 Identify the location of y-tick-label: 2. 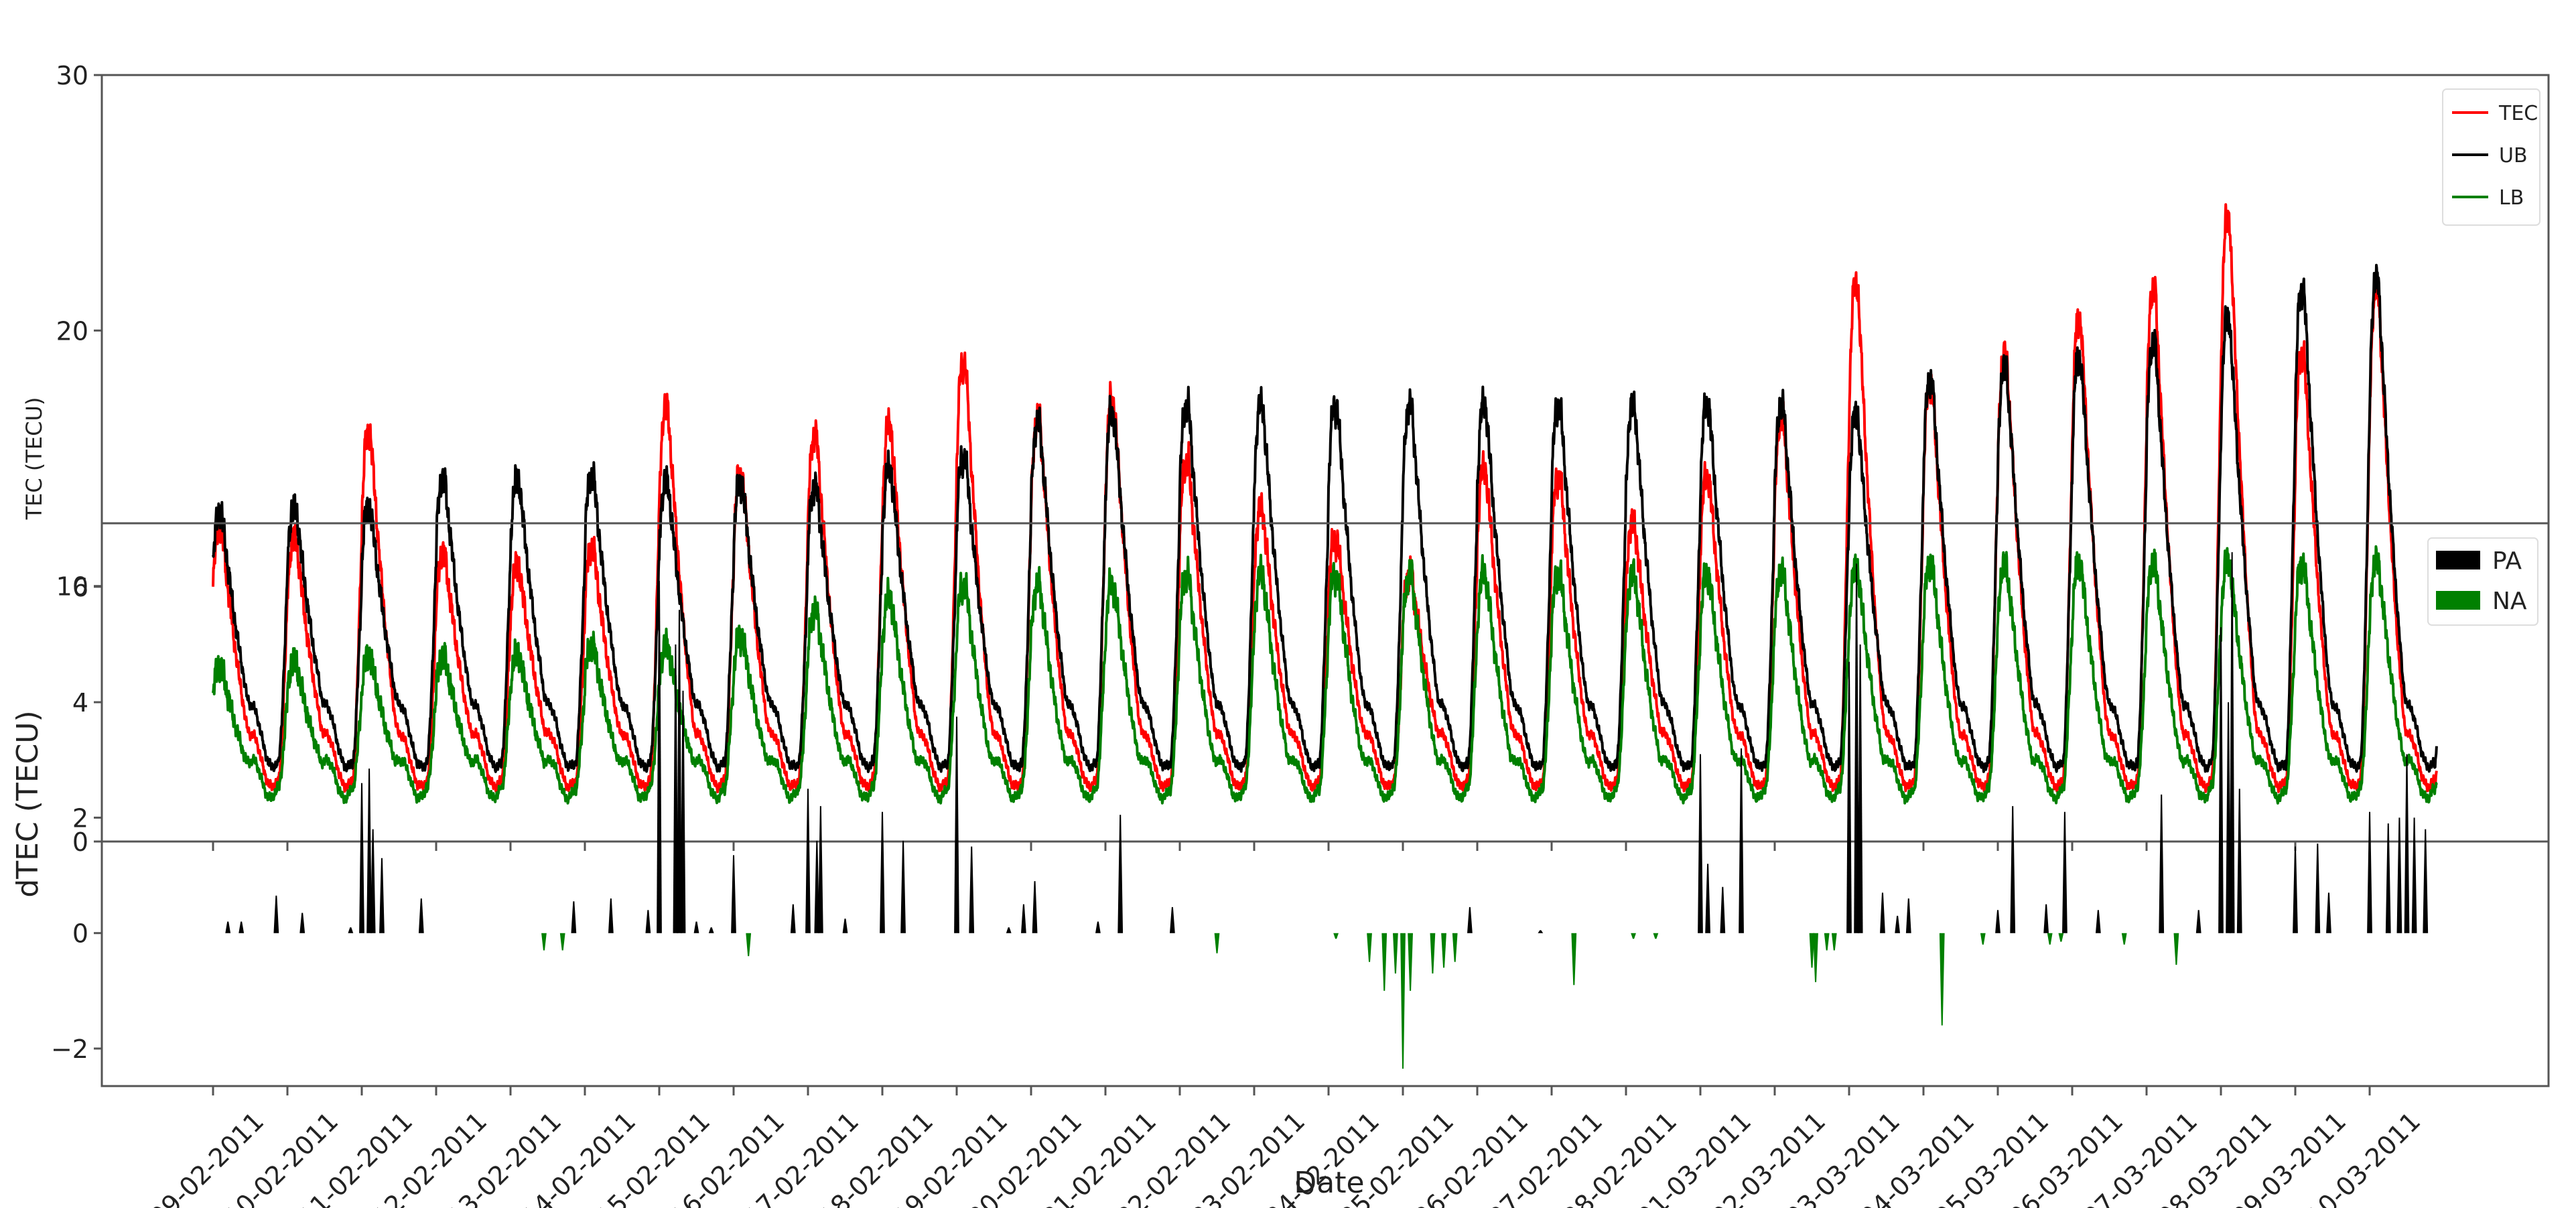
(80, 818).